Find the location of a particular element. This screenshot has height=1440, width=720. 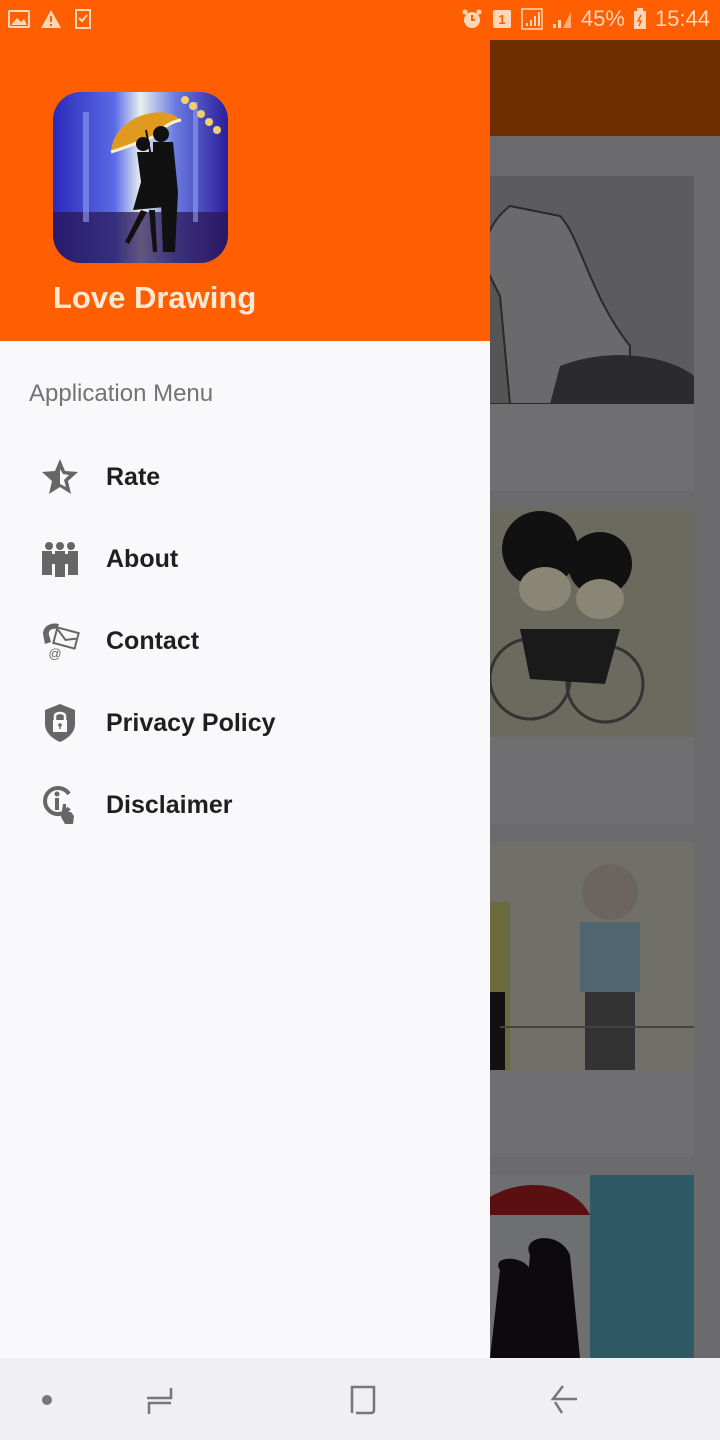

nav-home-button is located at coordinates (362, 1400).